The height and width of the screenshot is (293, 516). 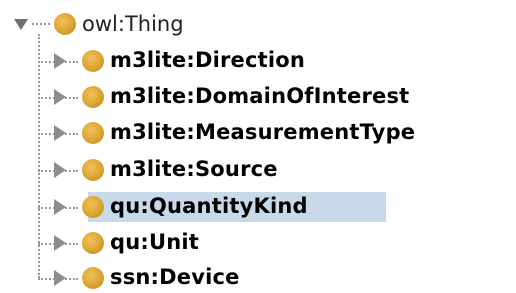 I want to click on tree-node-label: m3lite:MeasurementType, so click(x=263, y=132).